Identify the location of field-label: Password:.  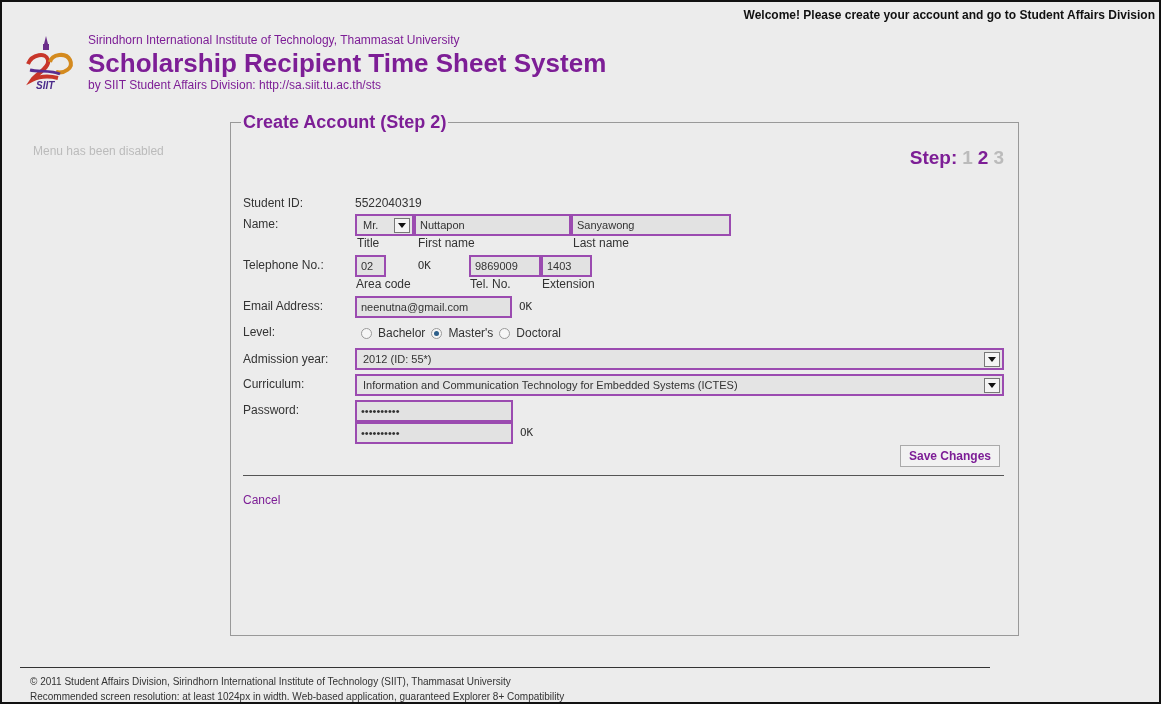
(272, 410).